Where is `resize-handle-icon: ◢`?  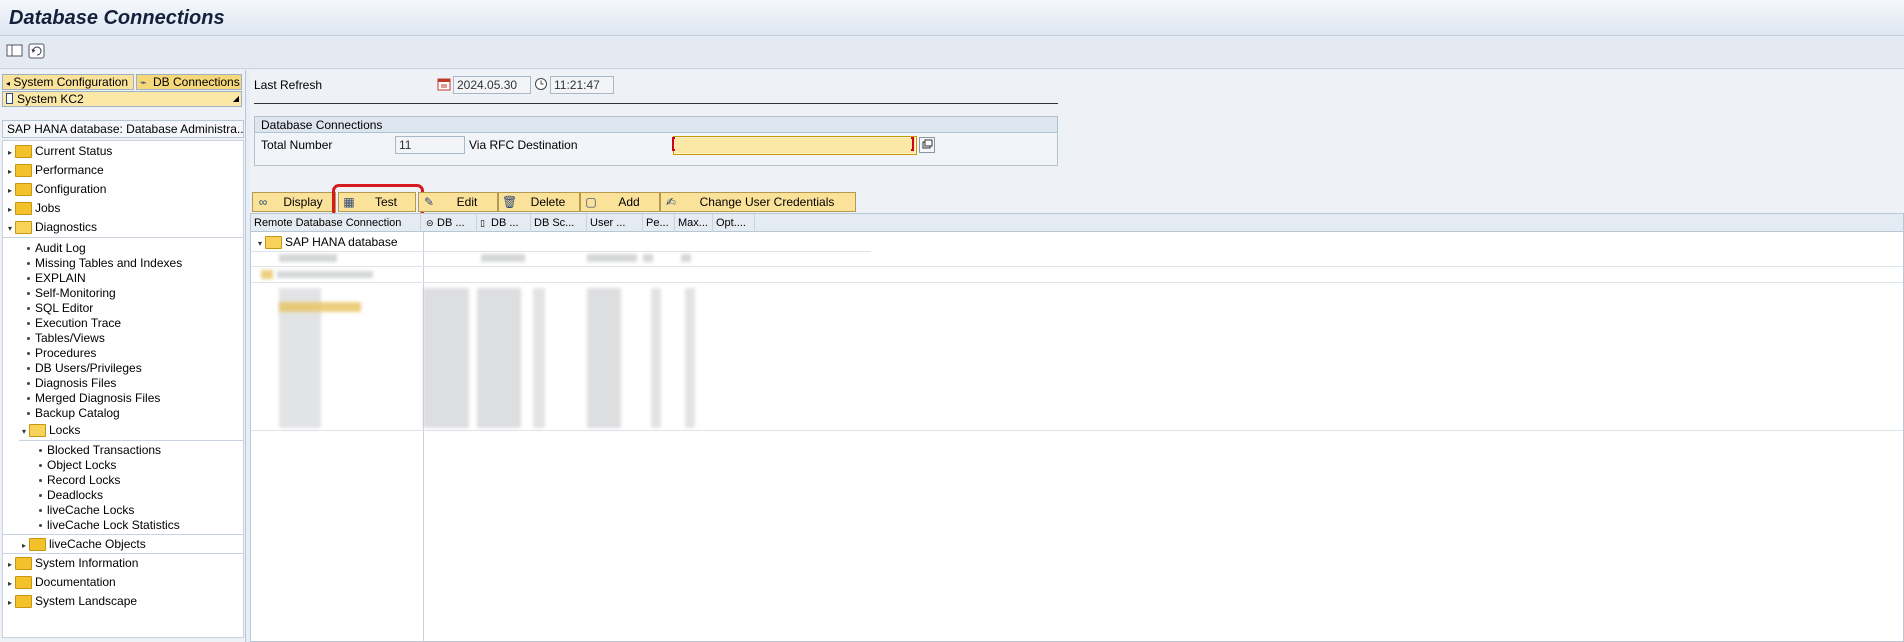
resize-handle-icon: ◢ is located at coordinates (236, 98).